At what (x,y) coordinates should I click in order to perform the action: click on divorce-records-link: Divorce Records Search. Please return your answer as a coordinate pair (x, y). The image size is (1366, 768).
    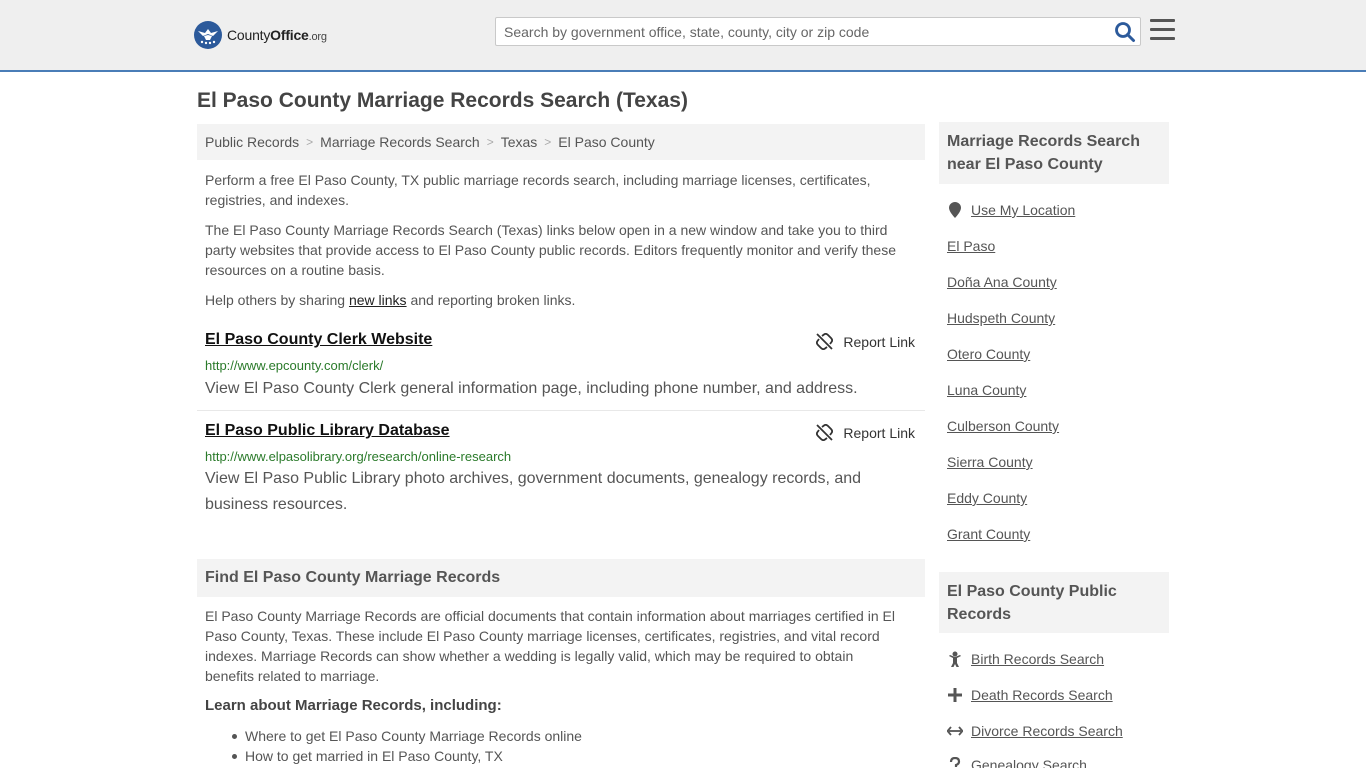
    Looking at the image, I should click on (1047, 731).